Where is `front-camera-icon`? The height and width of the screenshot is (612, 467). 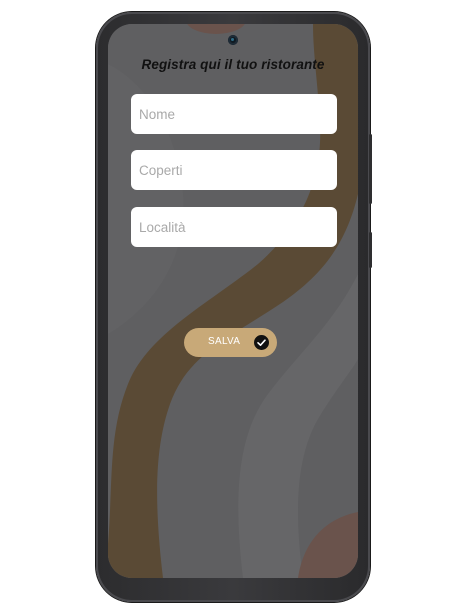 front-camera-icon is located at coordinates (233, 40).